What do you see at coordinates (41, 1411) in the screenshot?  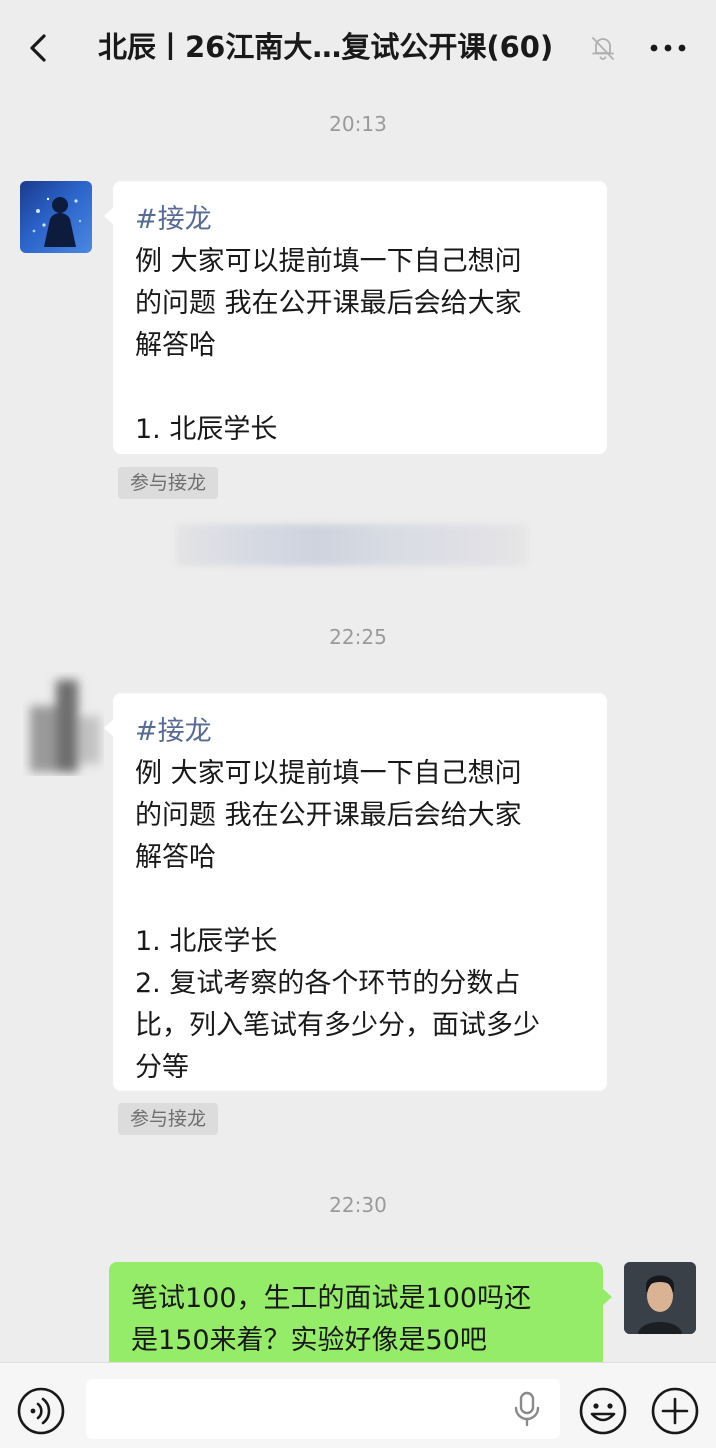 I see `voice-icon` at bounding box center [41, 1411].